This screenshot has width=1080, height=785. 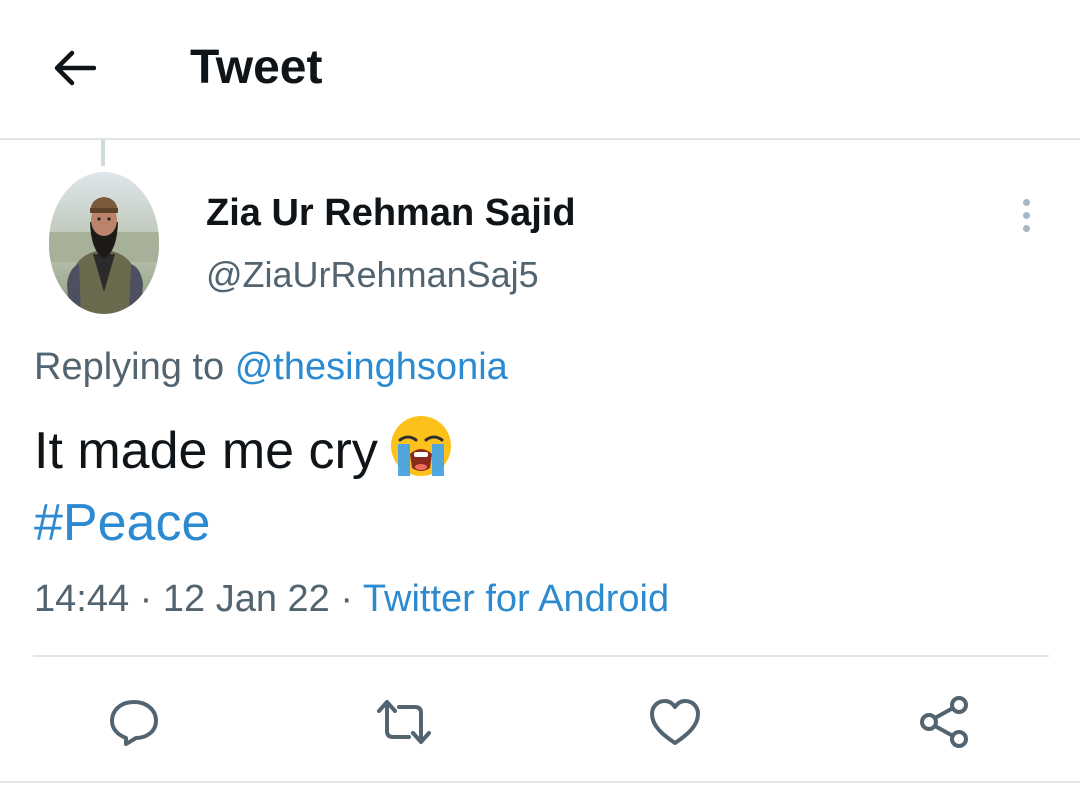 I want to click on action-bar-divider, so click(x=541, y=656).